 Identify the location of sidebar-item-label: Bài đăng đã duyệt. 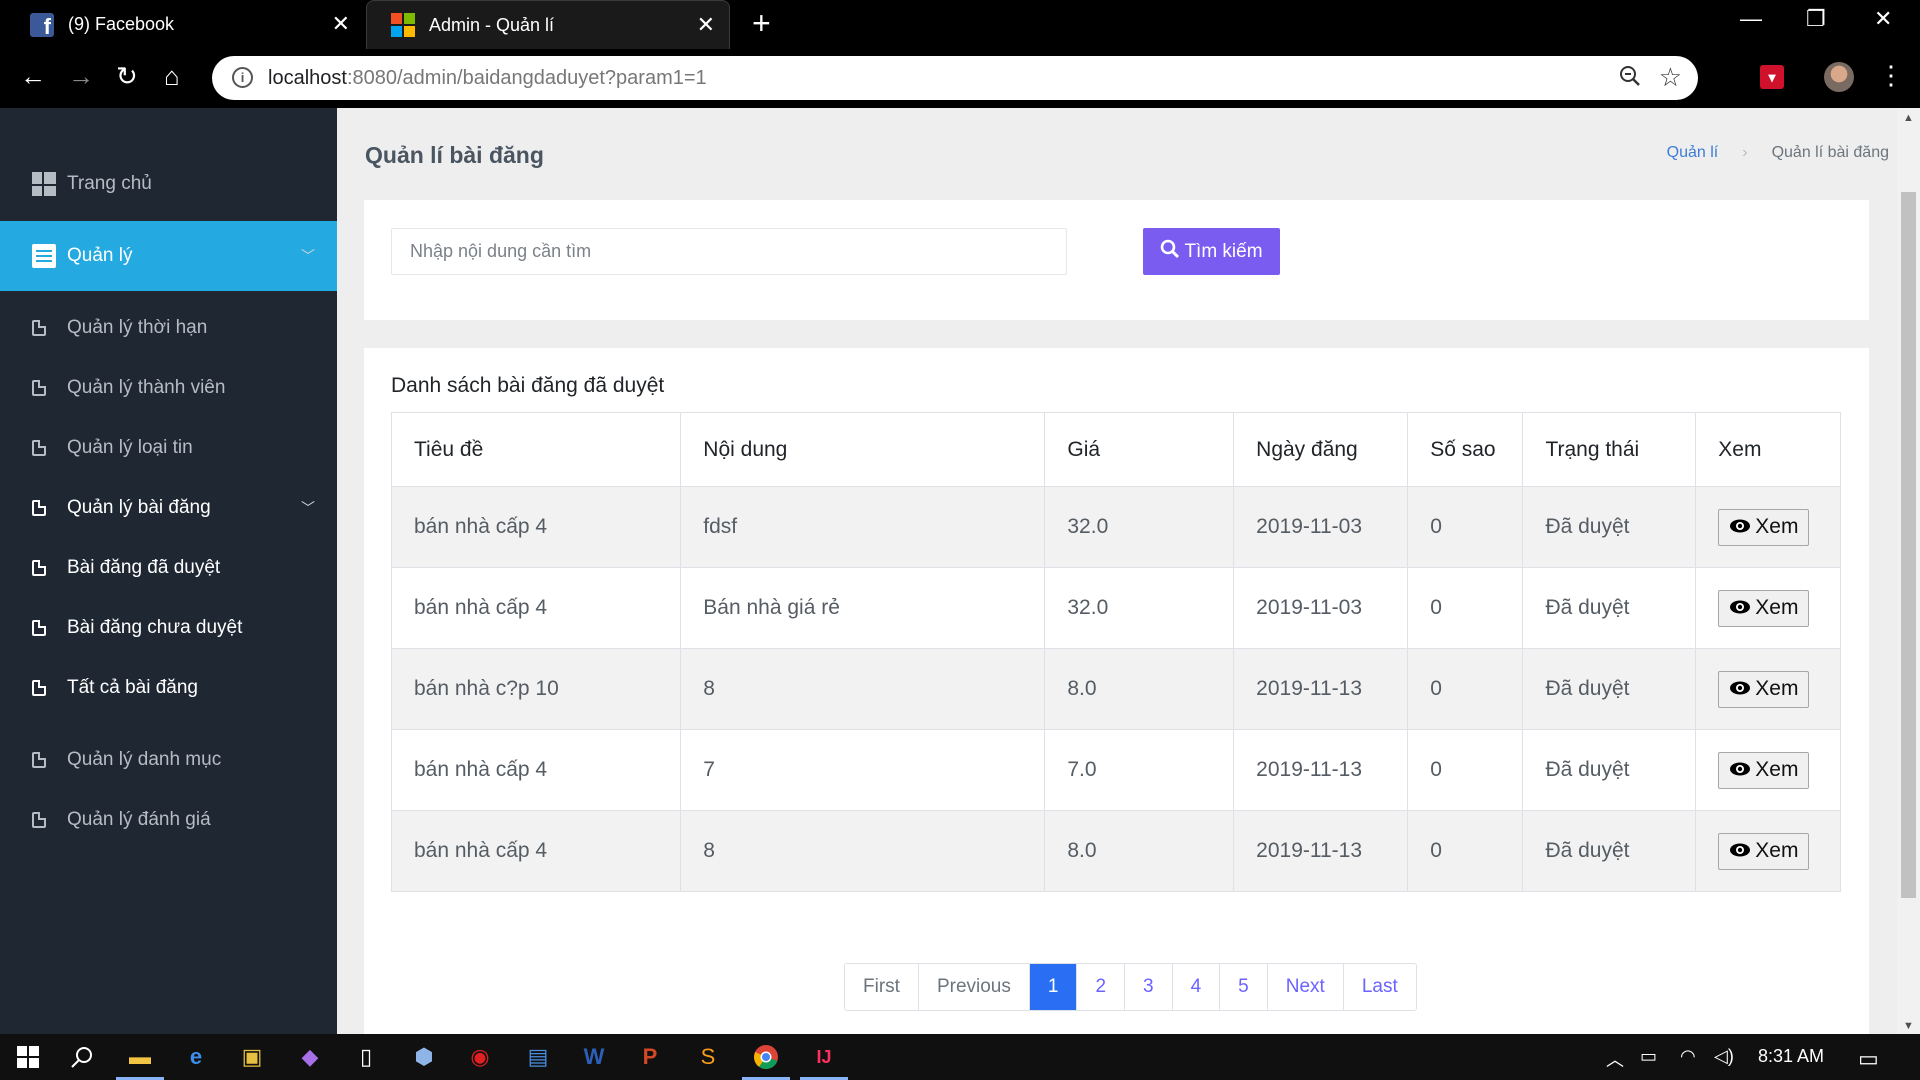
(144, 567).